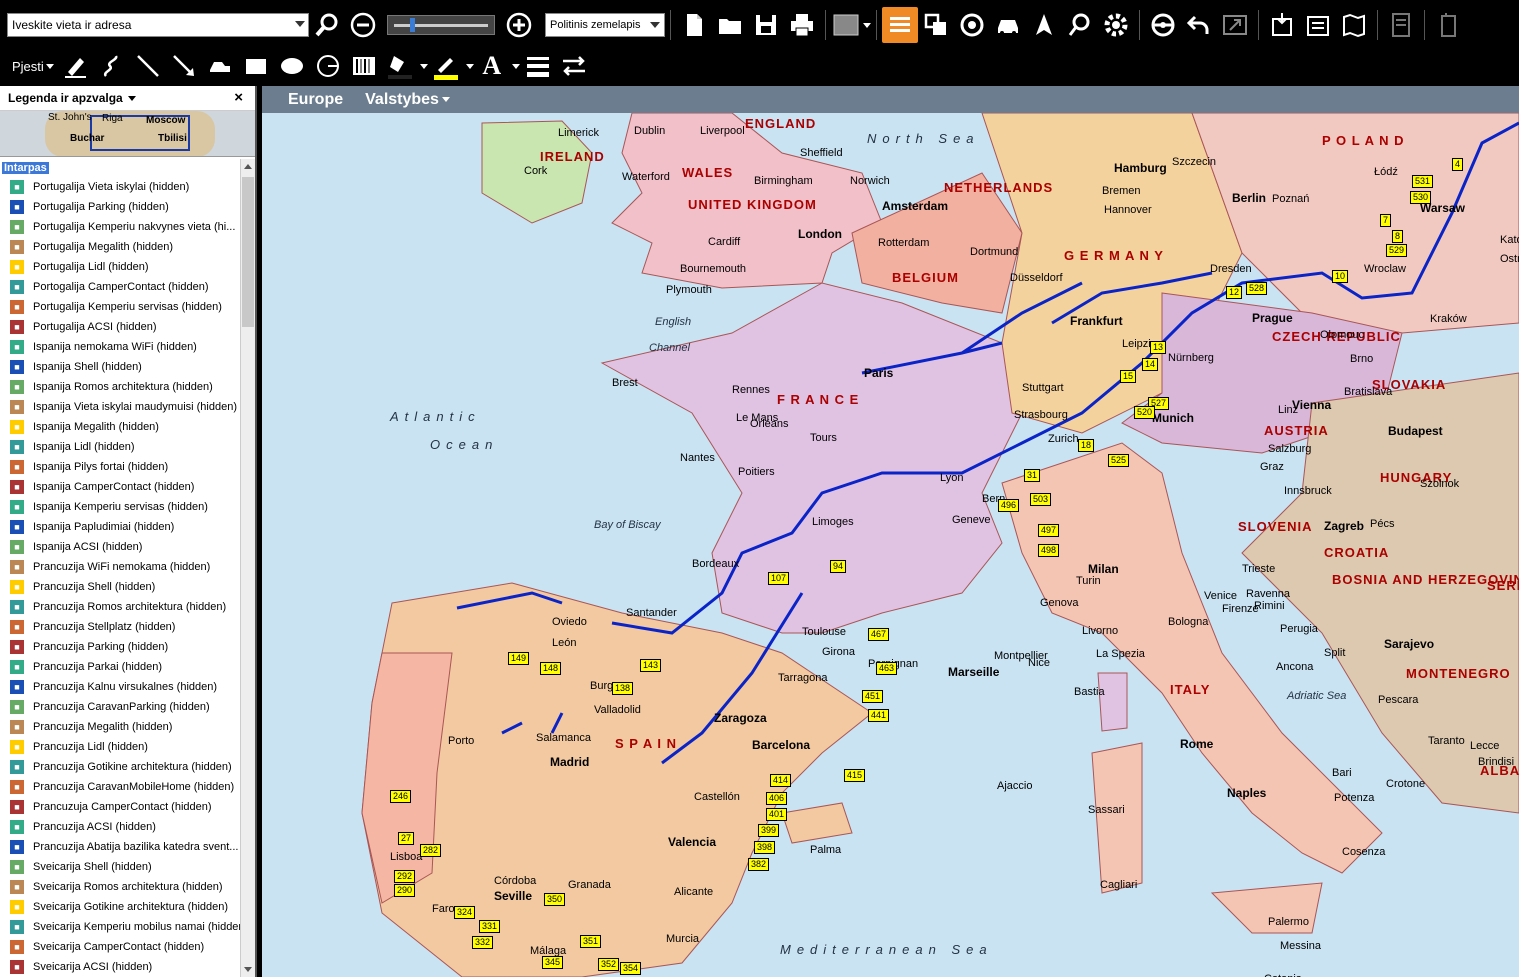 This screenshot has width=1519, height=977. I want to click on scrollbar-thumb, so click(248, 252).